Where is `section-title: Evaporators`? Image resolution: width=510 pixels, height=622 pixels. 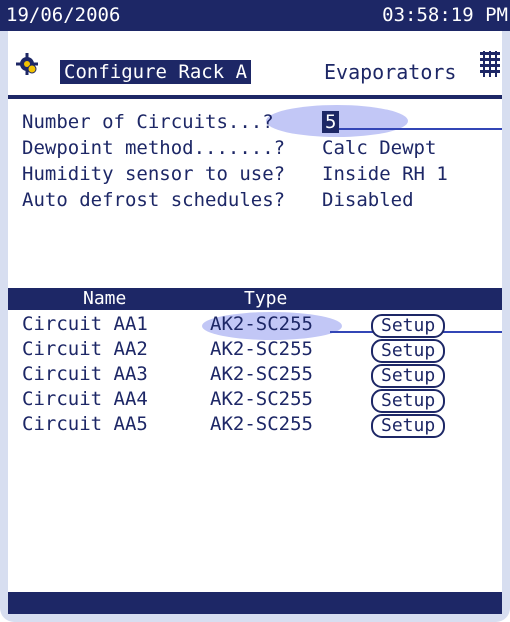 section-title: Evaporators is located at coordinates (390, 72).